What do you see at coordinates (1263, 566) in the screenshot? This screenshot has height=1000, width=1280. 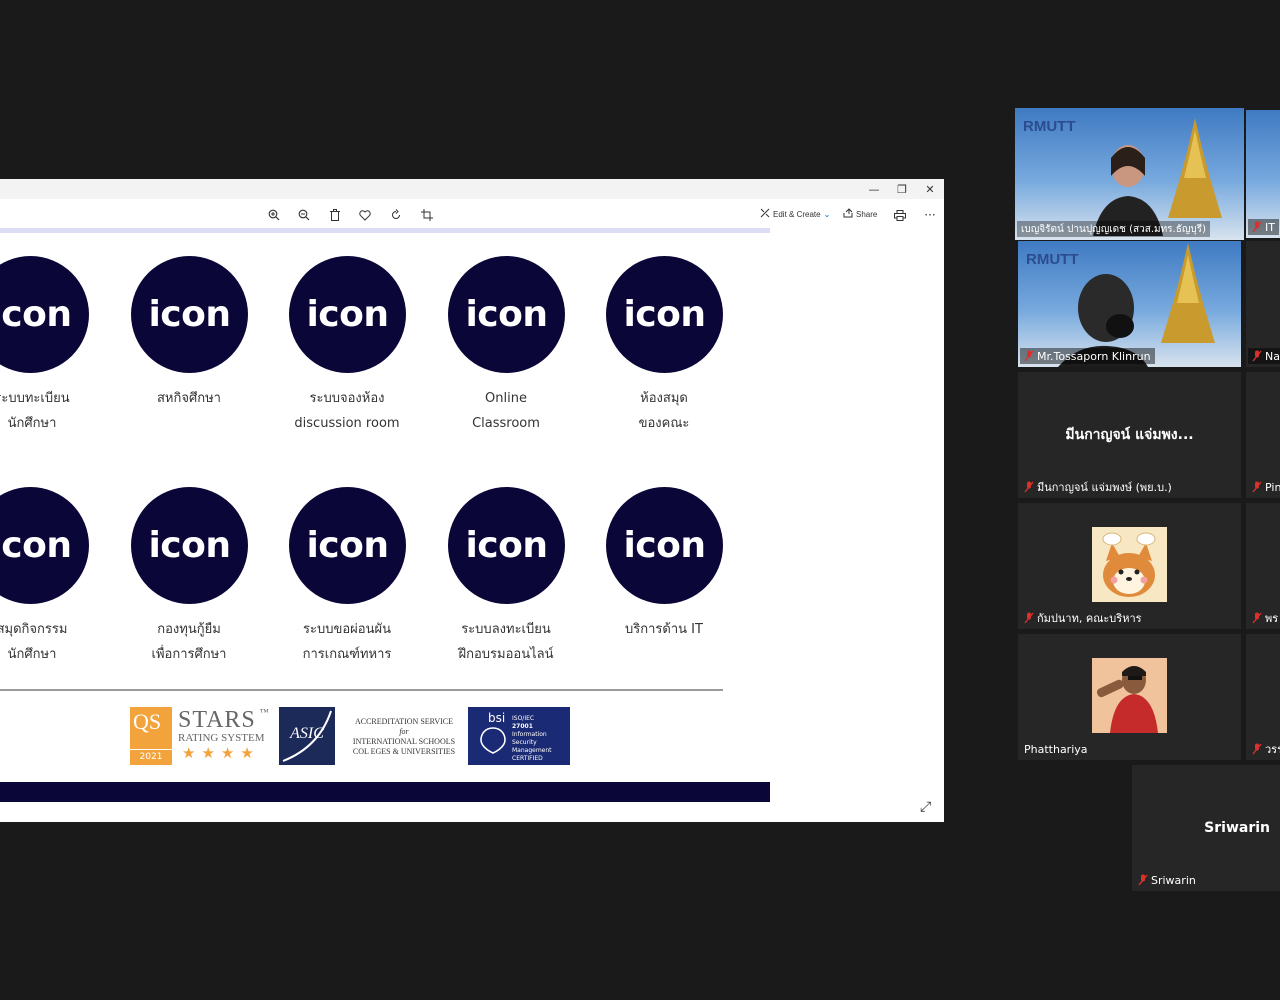 I see `participant-tile-partial: พร` at bounding box center [1263, 566].